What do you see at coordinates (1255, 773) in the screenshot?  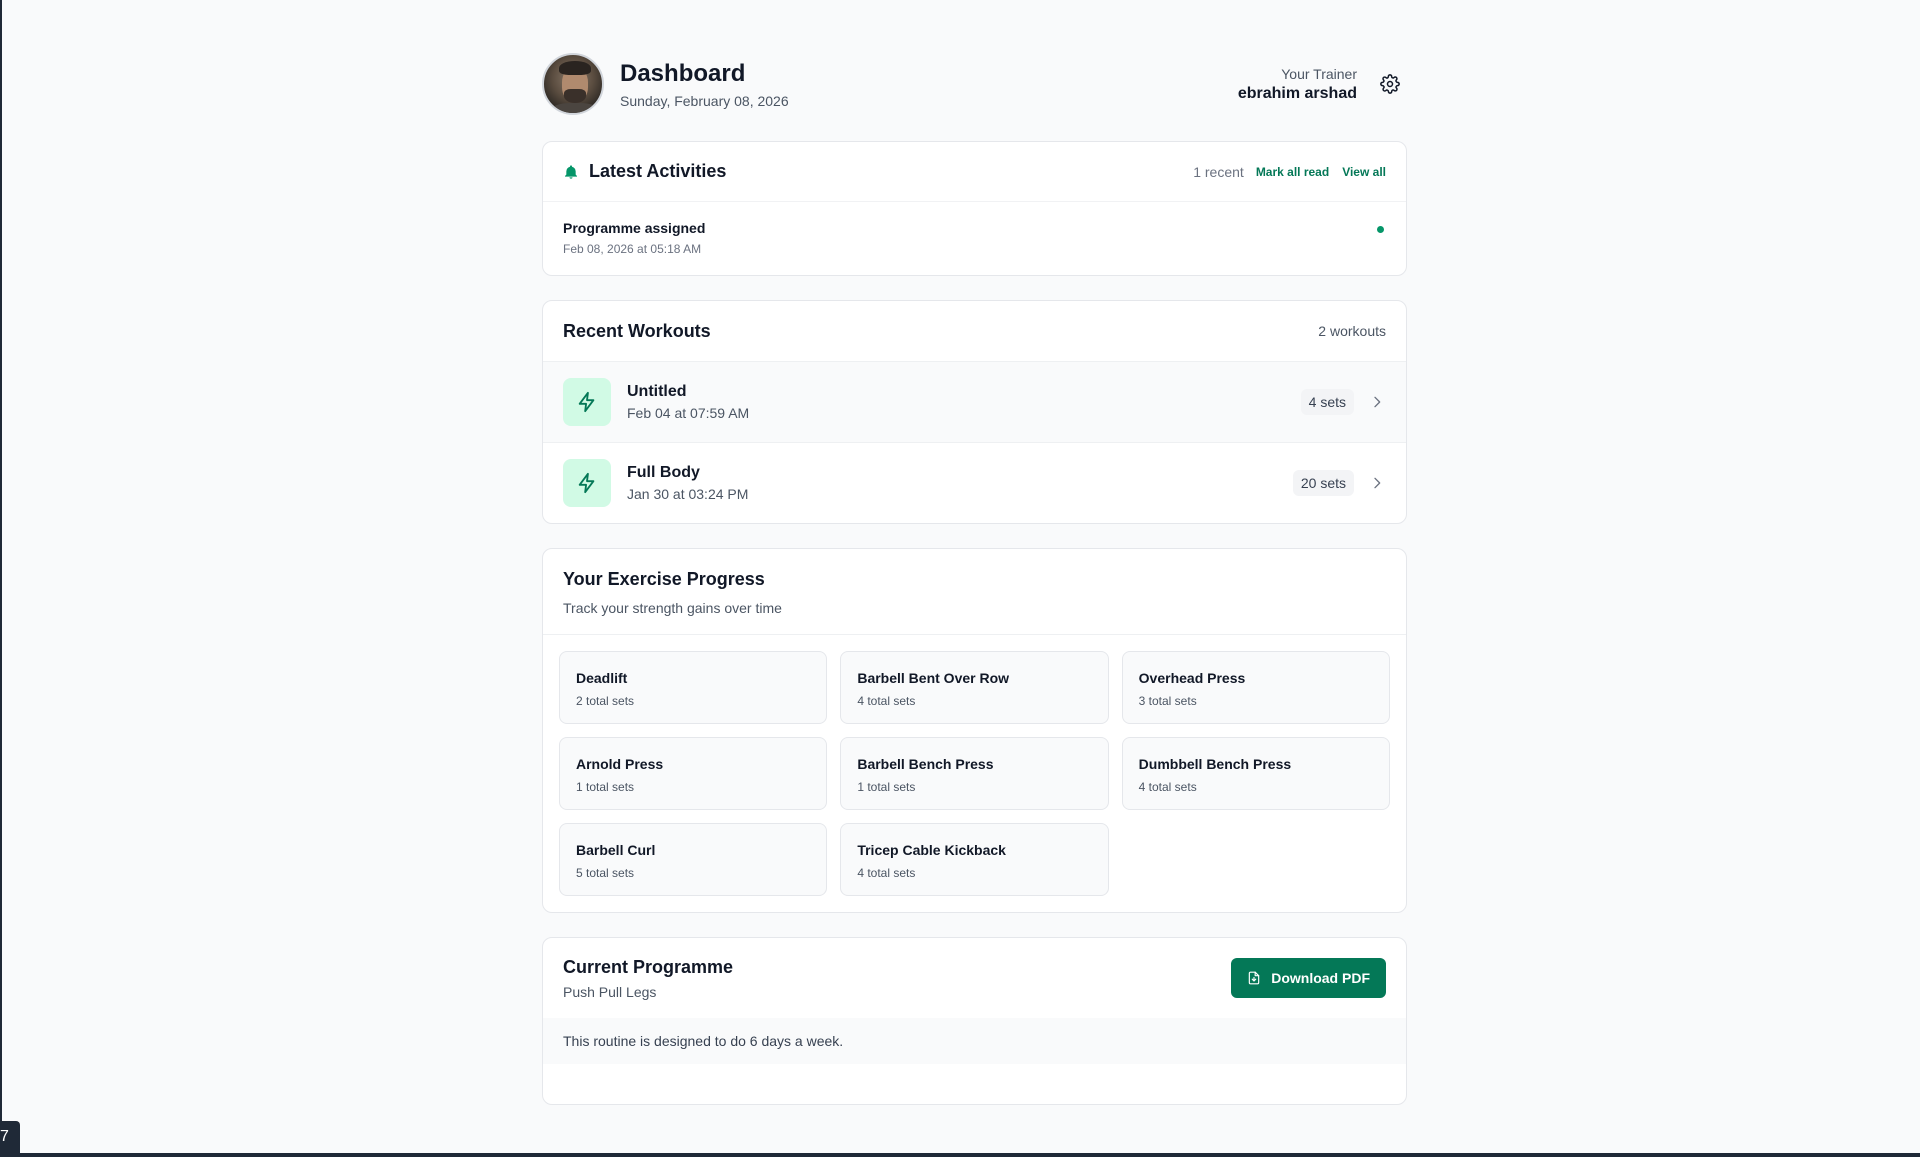 I see `exercise-card: Dumbbell Bench Press 4 total sets` at bounding box center [1255, 773].